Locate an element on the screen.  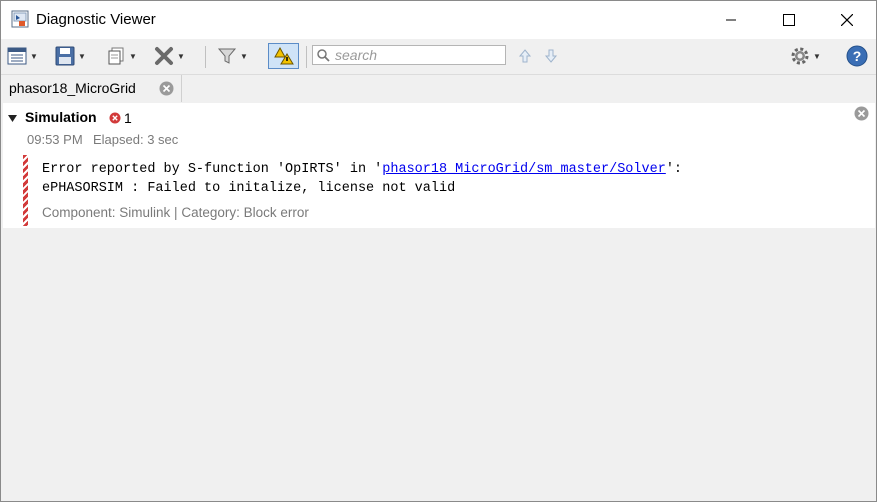
warning-toggle-button is located at coordinates (283, 56).